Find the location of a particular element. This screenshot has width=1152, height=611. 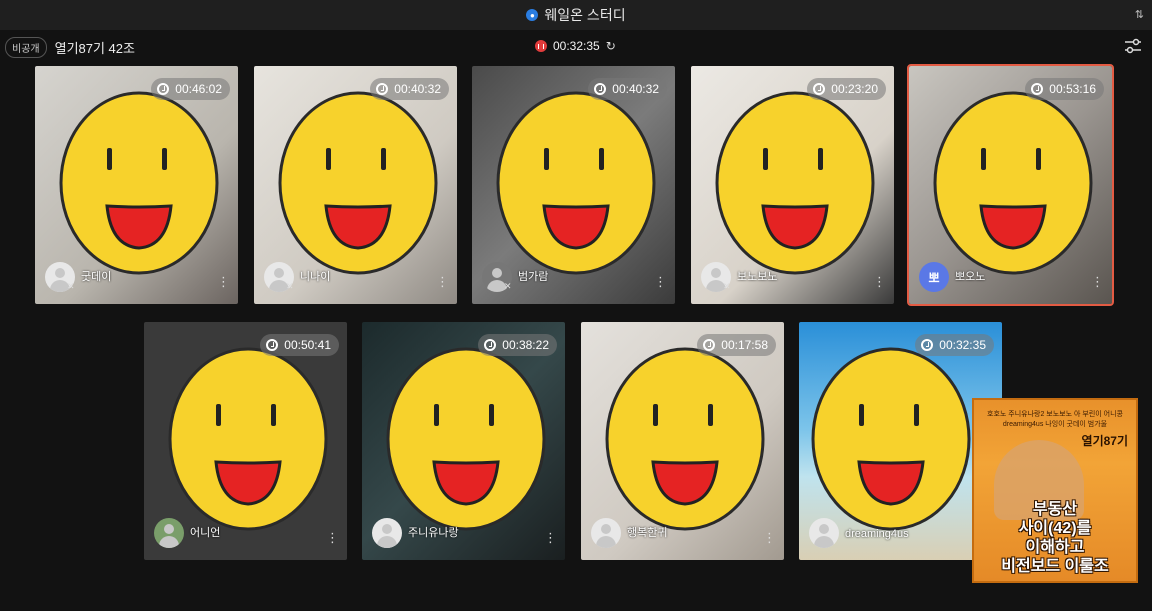

window-titlebar: ● 웨일온 스터디 ⇅ is located at coordinates (576, 15).